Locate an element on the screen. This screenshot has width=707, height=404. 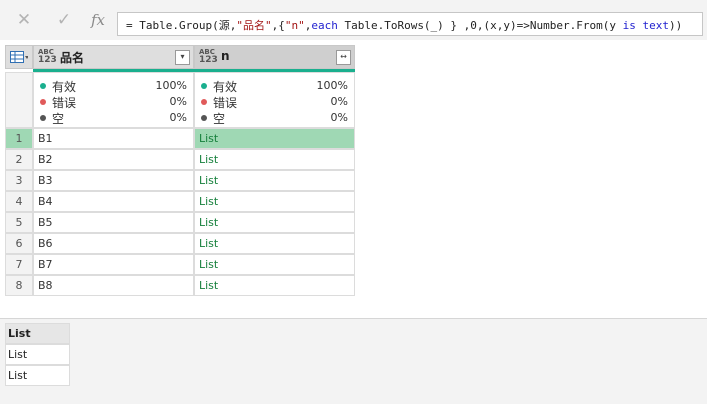
formula-token: )) is located at coordinates (676, 25).